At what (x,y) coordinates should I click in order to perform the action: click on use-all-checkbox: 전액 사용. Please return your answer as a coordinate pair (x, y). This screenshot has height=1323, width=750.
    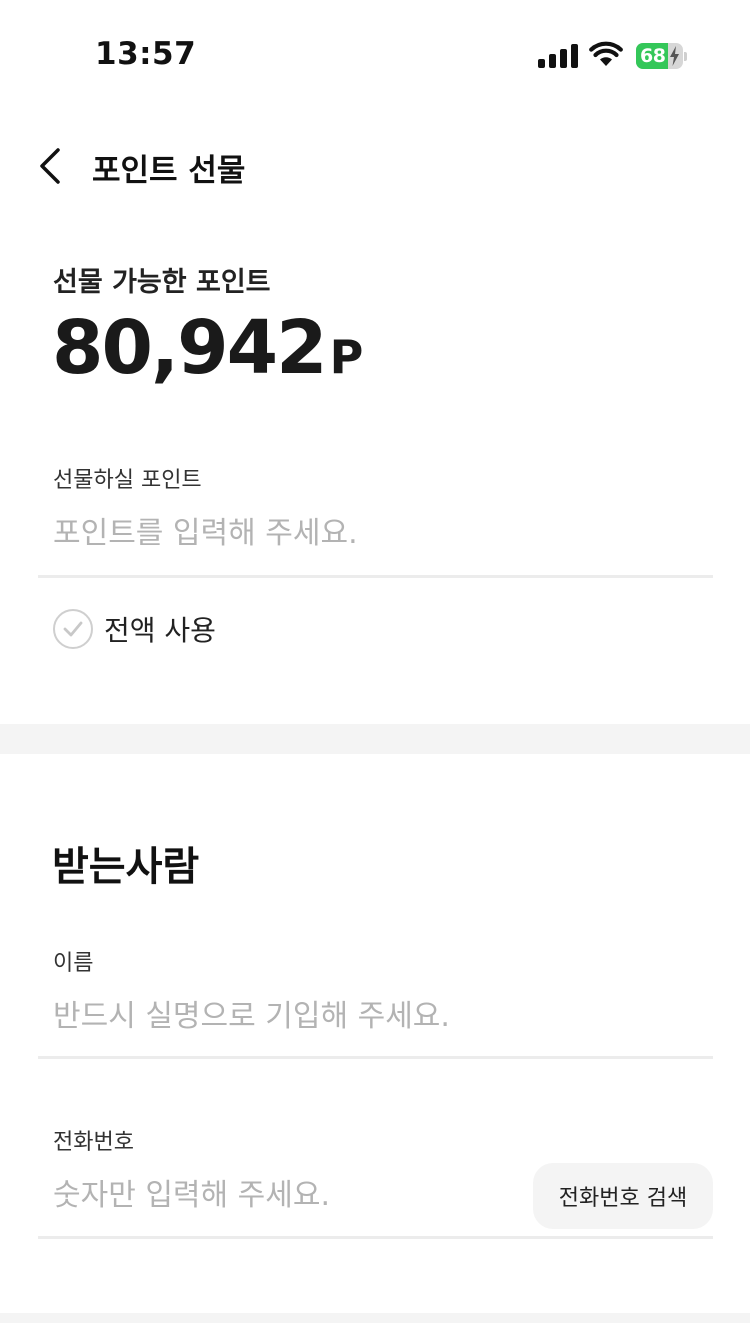
    Looking at the image, I should click on (134, 629).